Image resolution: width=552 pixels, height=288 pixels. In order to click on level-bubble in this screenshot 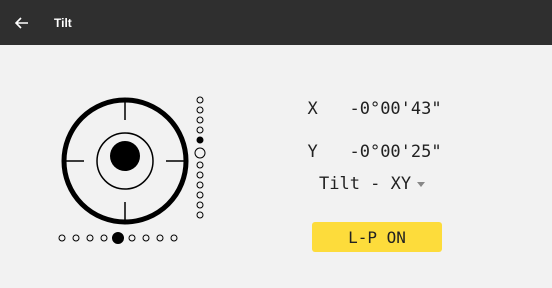, I will do `click(125, 156)`.